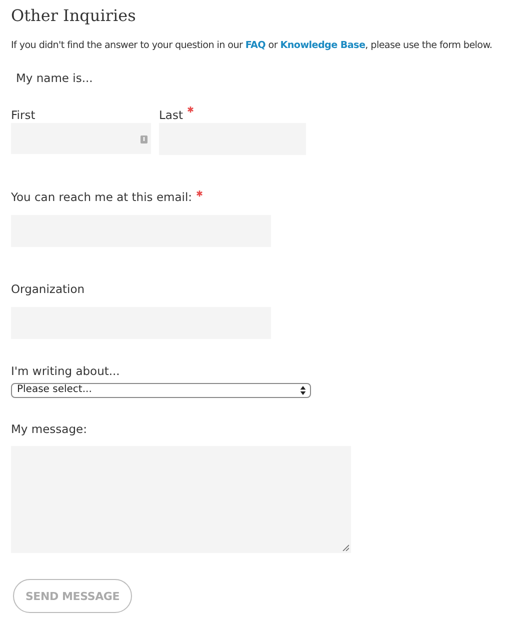 The width and height of the screenshot is (509, 617). I want to click on intro-text: If you didn't find the answer to your question in our FAQ or Knowledge Base, please use the form below., so click(251, 46).